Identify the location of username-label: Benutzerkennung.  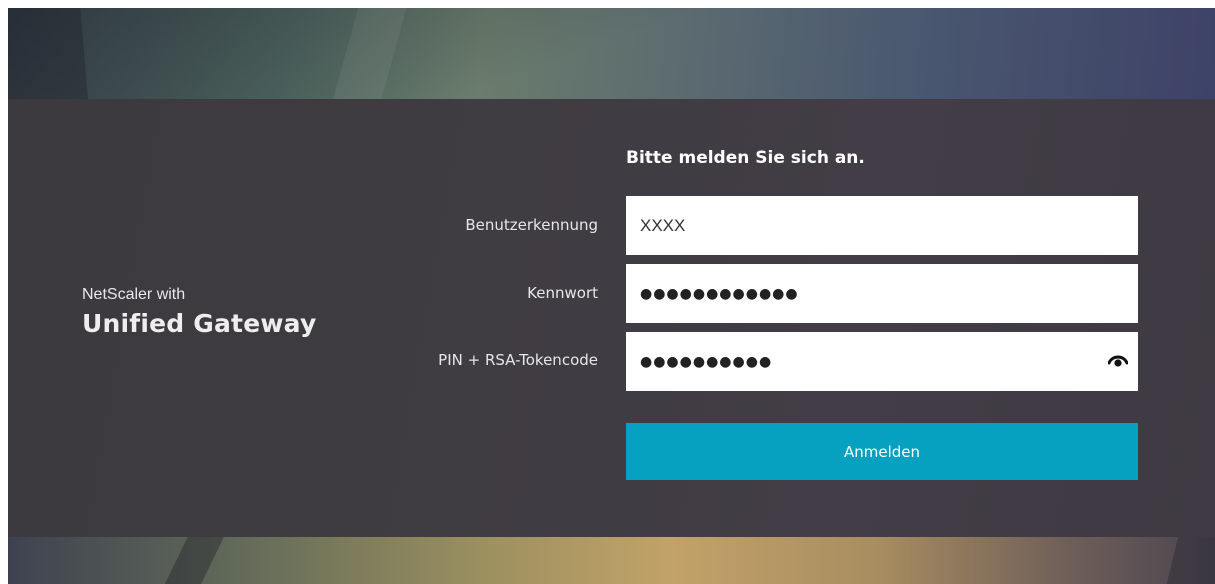
(531, 225).